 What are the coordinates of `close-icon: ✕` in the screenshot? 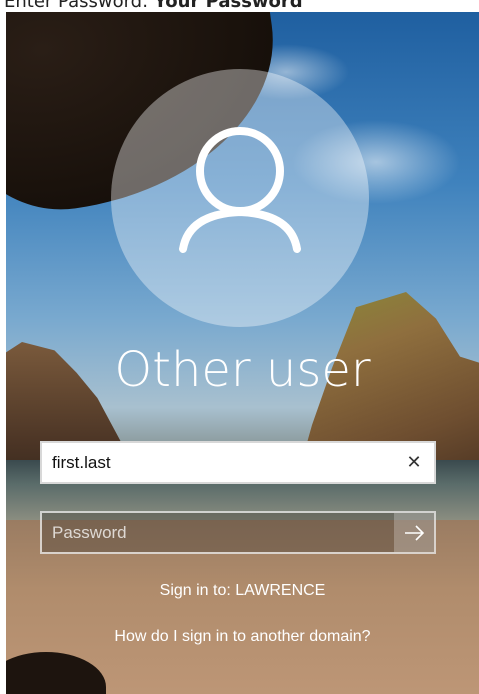 It's located at (414, 462).